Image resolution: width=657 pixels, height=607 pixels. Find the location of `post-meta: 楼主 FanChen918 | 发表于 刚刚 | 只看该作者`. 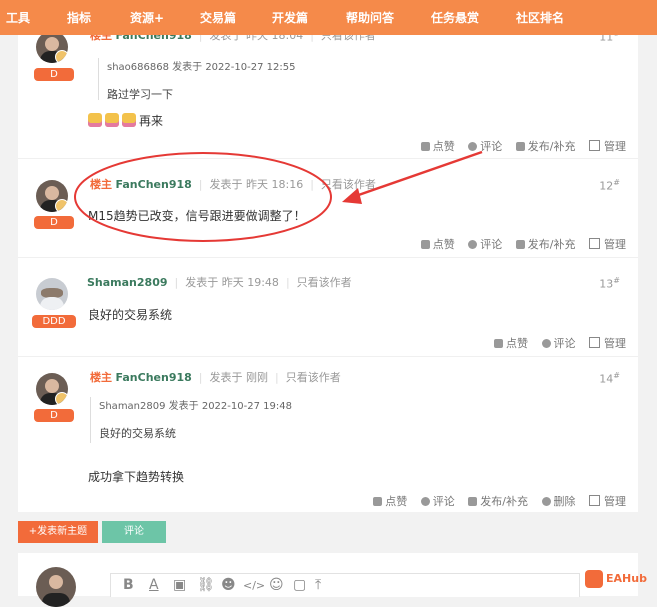

post-meta: 楼主 FanChen918 | 发表于 刚刚 | 只看该作者 is located at coordinates (215, 377).